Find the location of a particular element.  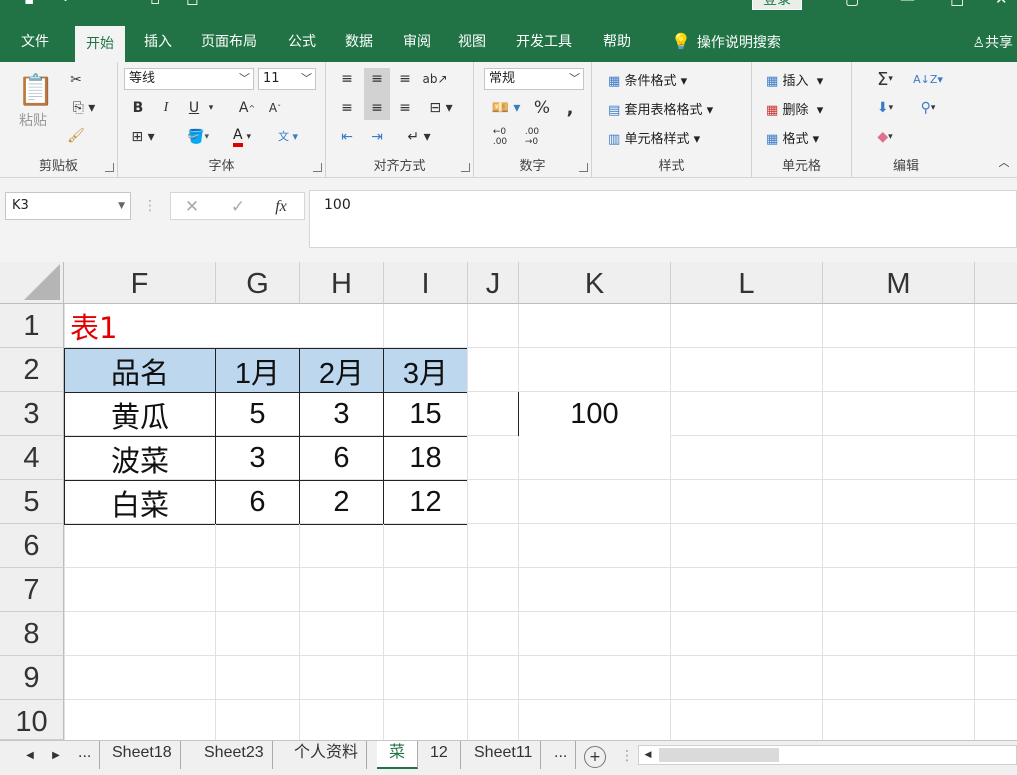

row-header-7: 7 is located at coordinates (32, 590).